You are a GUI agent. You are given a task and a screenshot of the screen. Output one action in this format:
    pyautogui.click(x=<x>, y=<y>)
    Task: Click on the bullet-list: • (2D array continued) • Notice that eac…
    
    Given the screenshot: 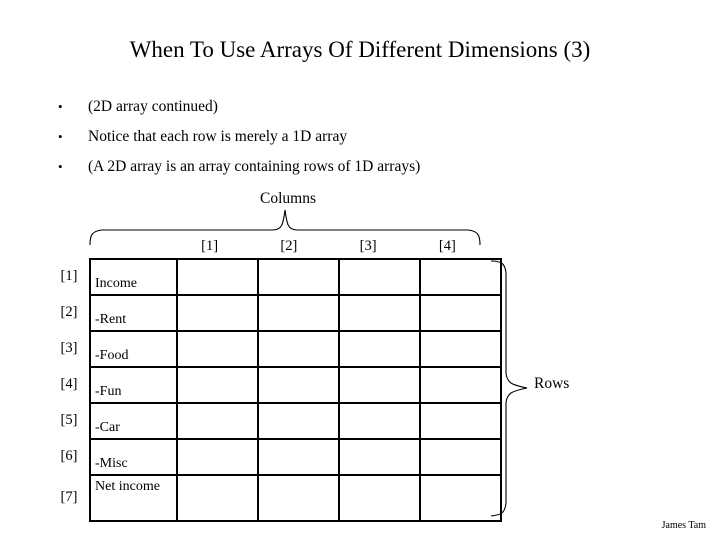 What is the action you would take?
    pyautogui.click(x=358, y=141)
    